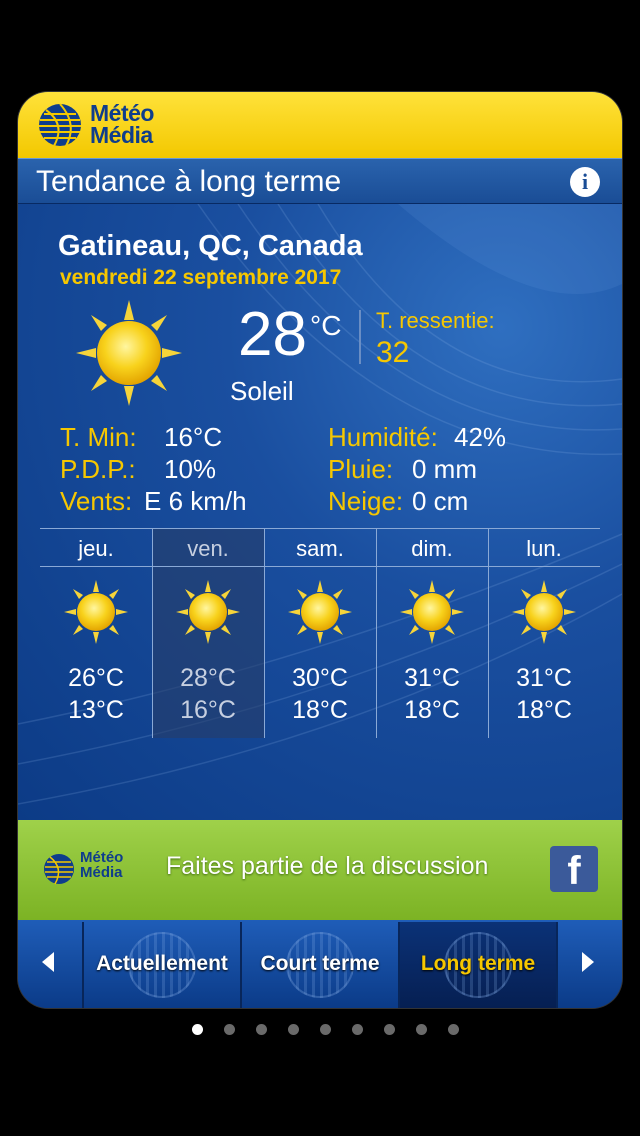  What do you see at coordinates (190, 469) in the screenshot?
I see `pdp-value: 10%` at bounding box center [190, 469].